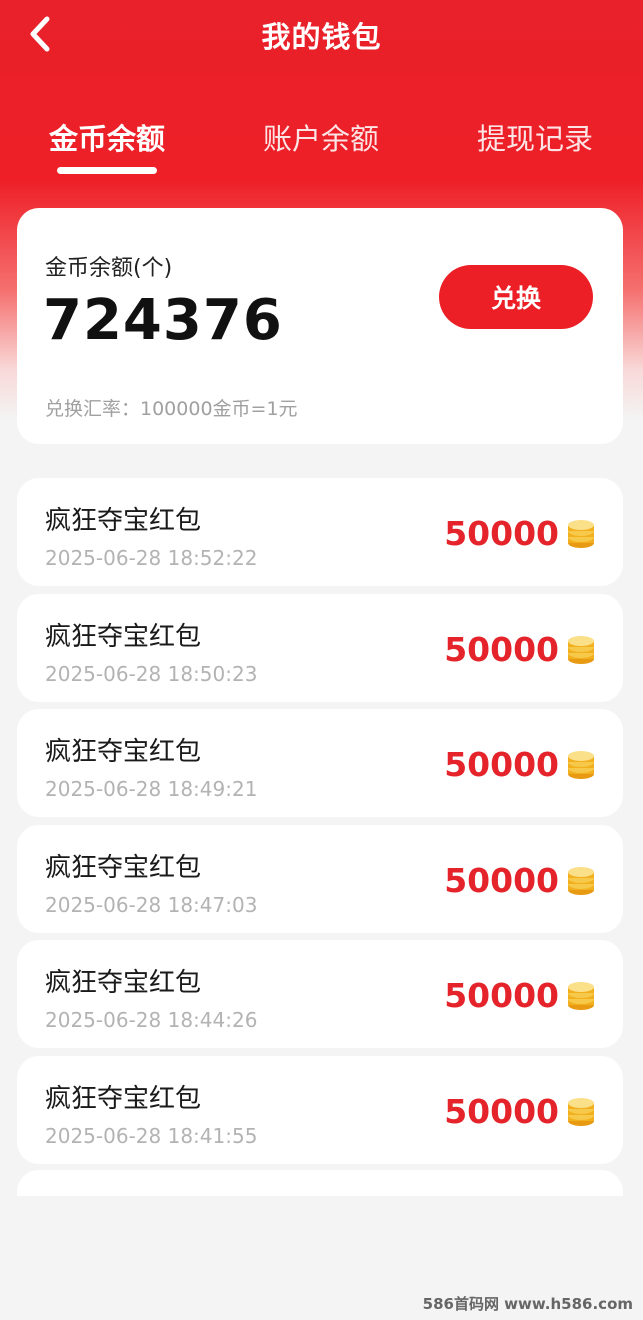 The image size is (643, 1320). Describe the element at coordinates (151, 1020) in the screenshot. I see `record-time: 2025-06-28 18:44:26` at that location.